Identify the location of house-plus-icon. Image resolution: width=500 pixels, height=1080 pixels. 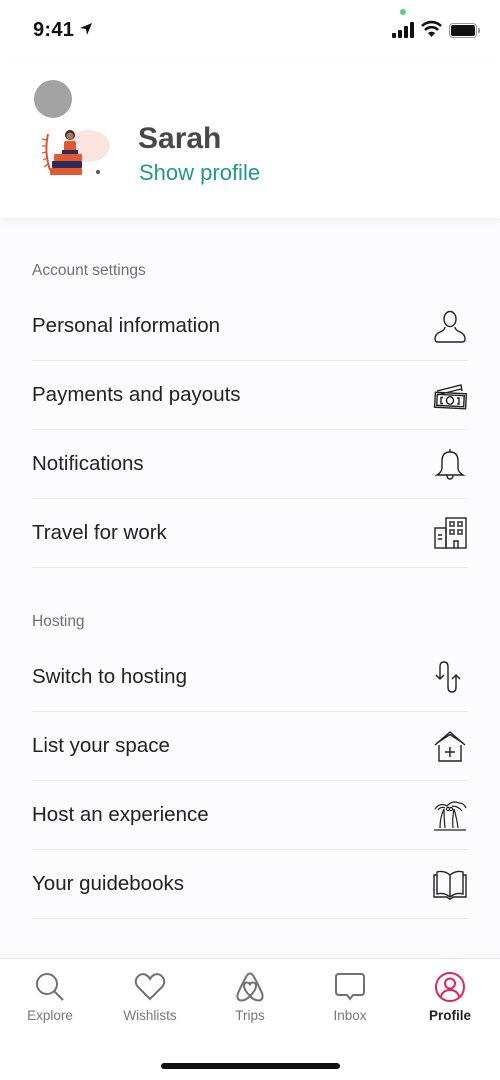
(450, 746).